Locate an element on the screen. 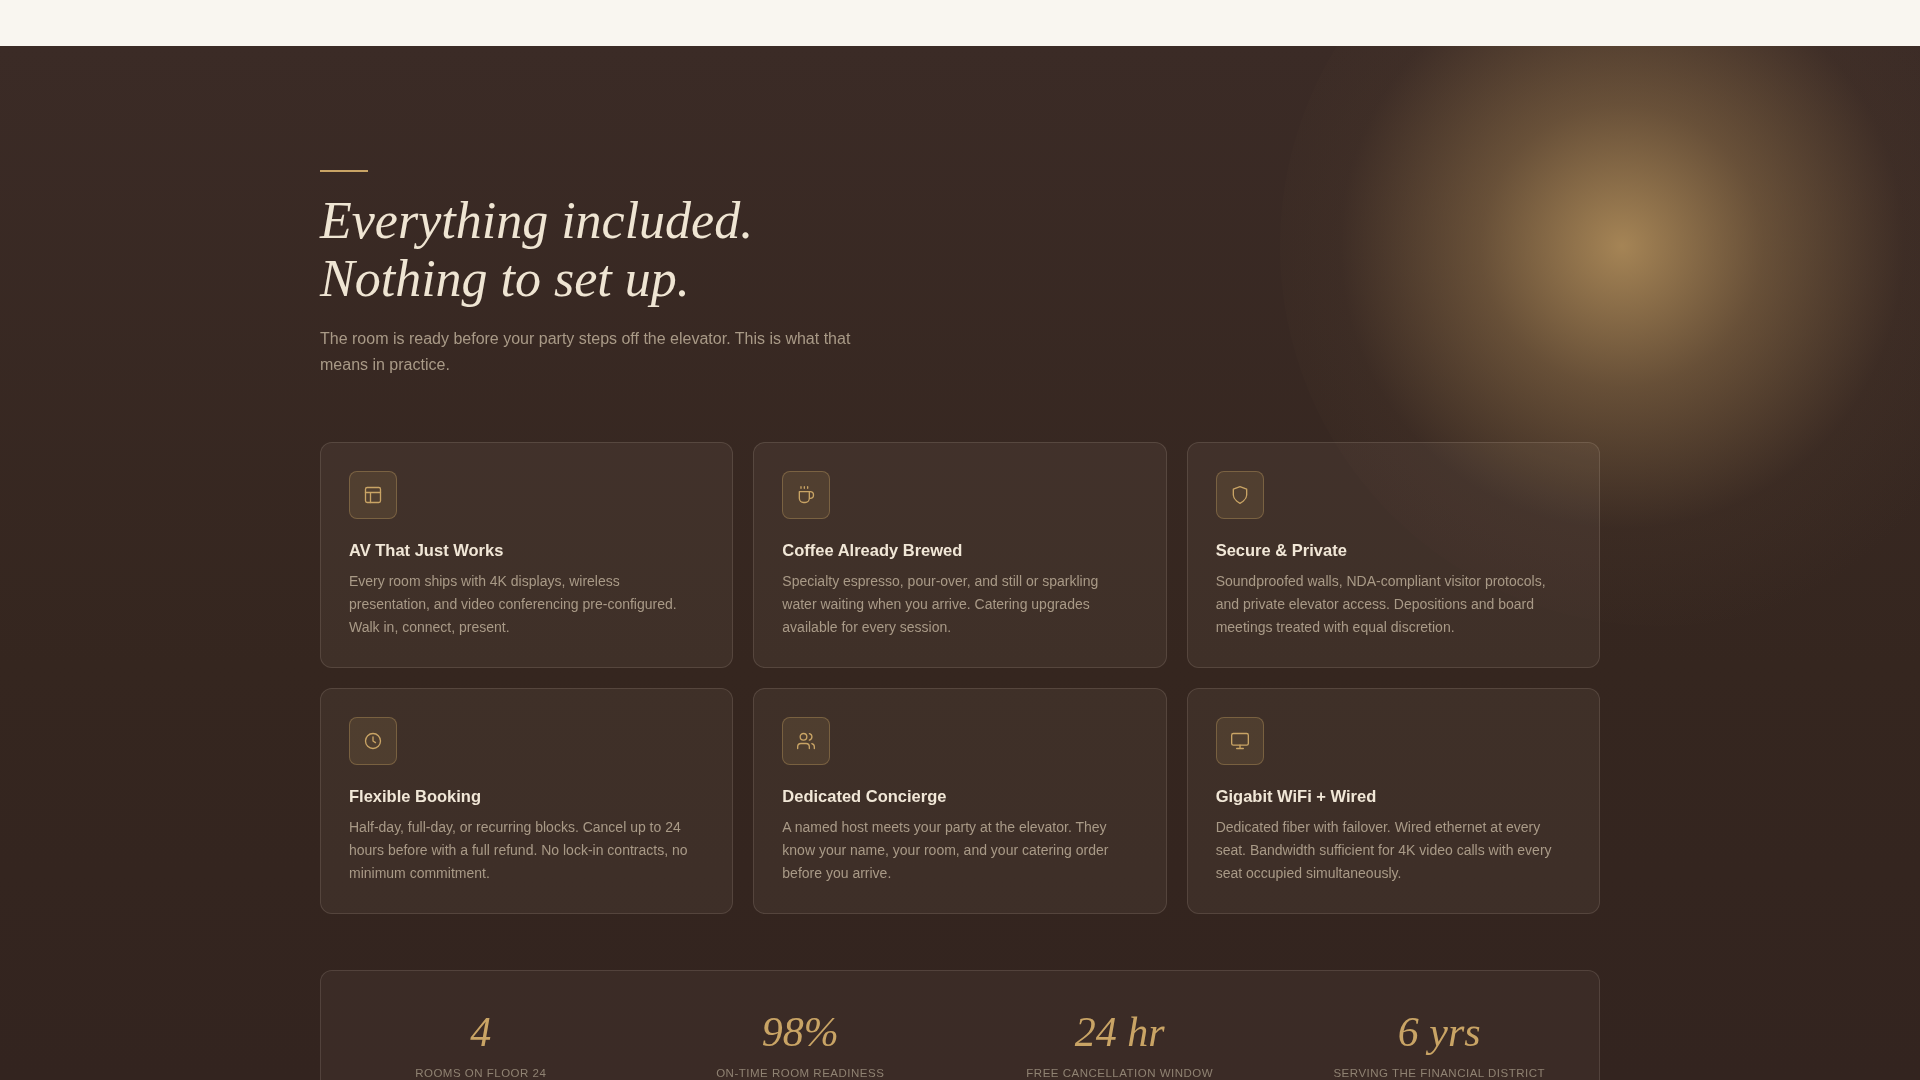 Image resolution: width=1920 pixels, height=1080 pixels. stat-value: 98% is located at coordinates (800, 1032).